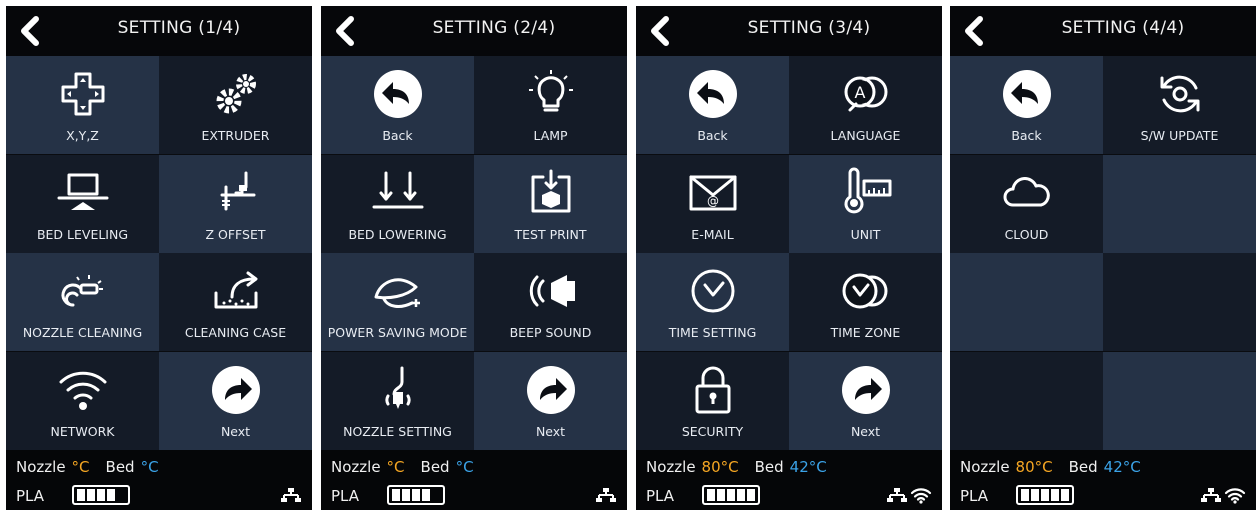  Describe the element at coordinates (712, 234) in the screenshot. I see `menu-item-label: E-MAIL` at that location.